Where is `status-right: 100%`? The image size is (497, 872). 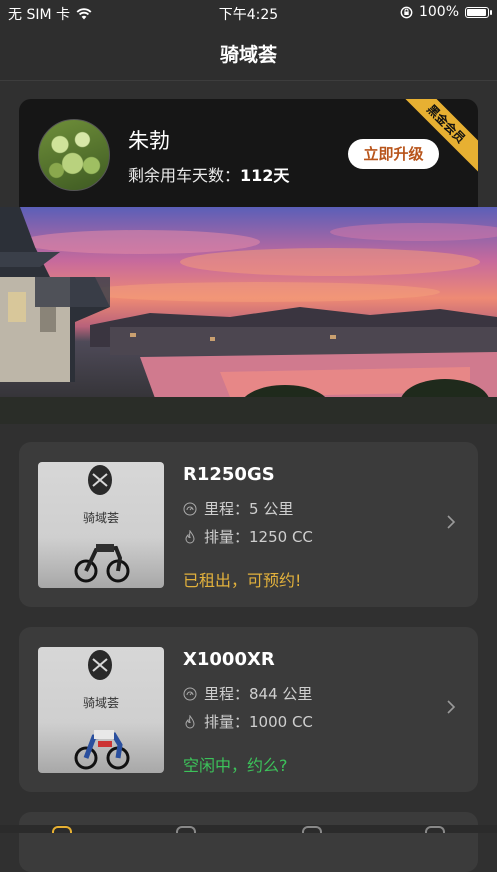 status-right: 100% is located at coordinates (446, 12).